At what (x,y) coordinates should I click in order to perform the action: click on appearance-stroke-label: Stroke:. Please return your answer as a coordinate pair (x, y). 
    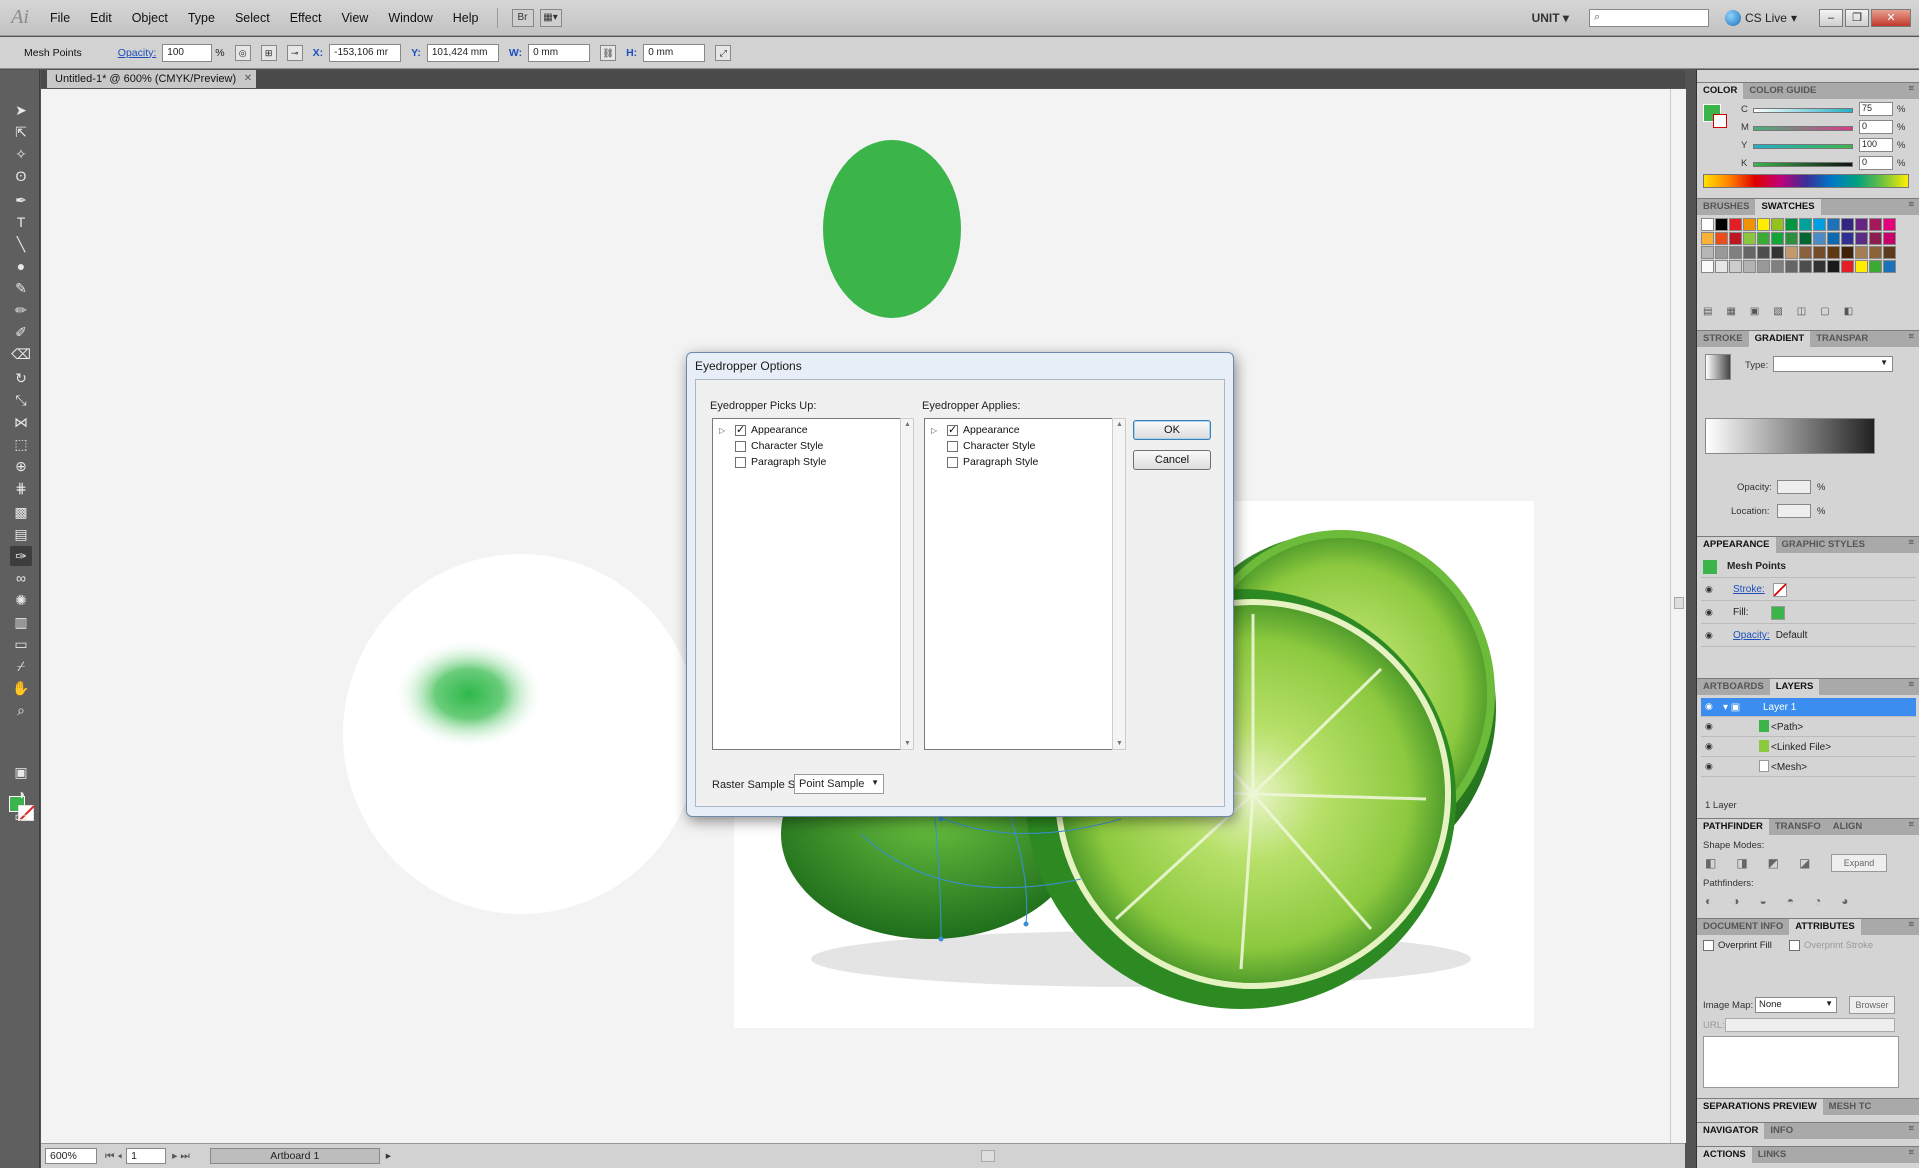
    Looking at the image, I should click on (1749, 589).